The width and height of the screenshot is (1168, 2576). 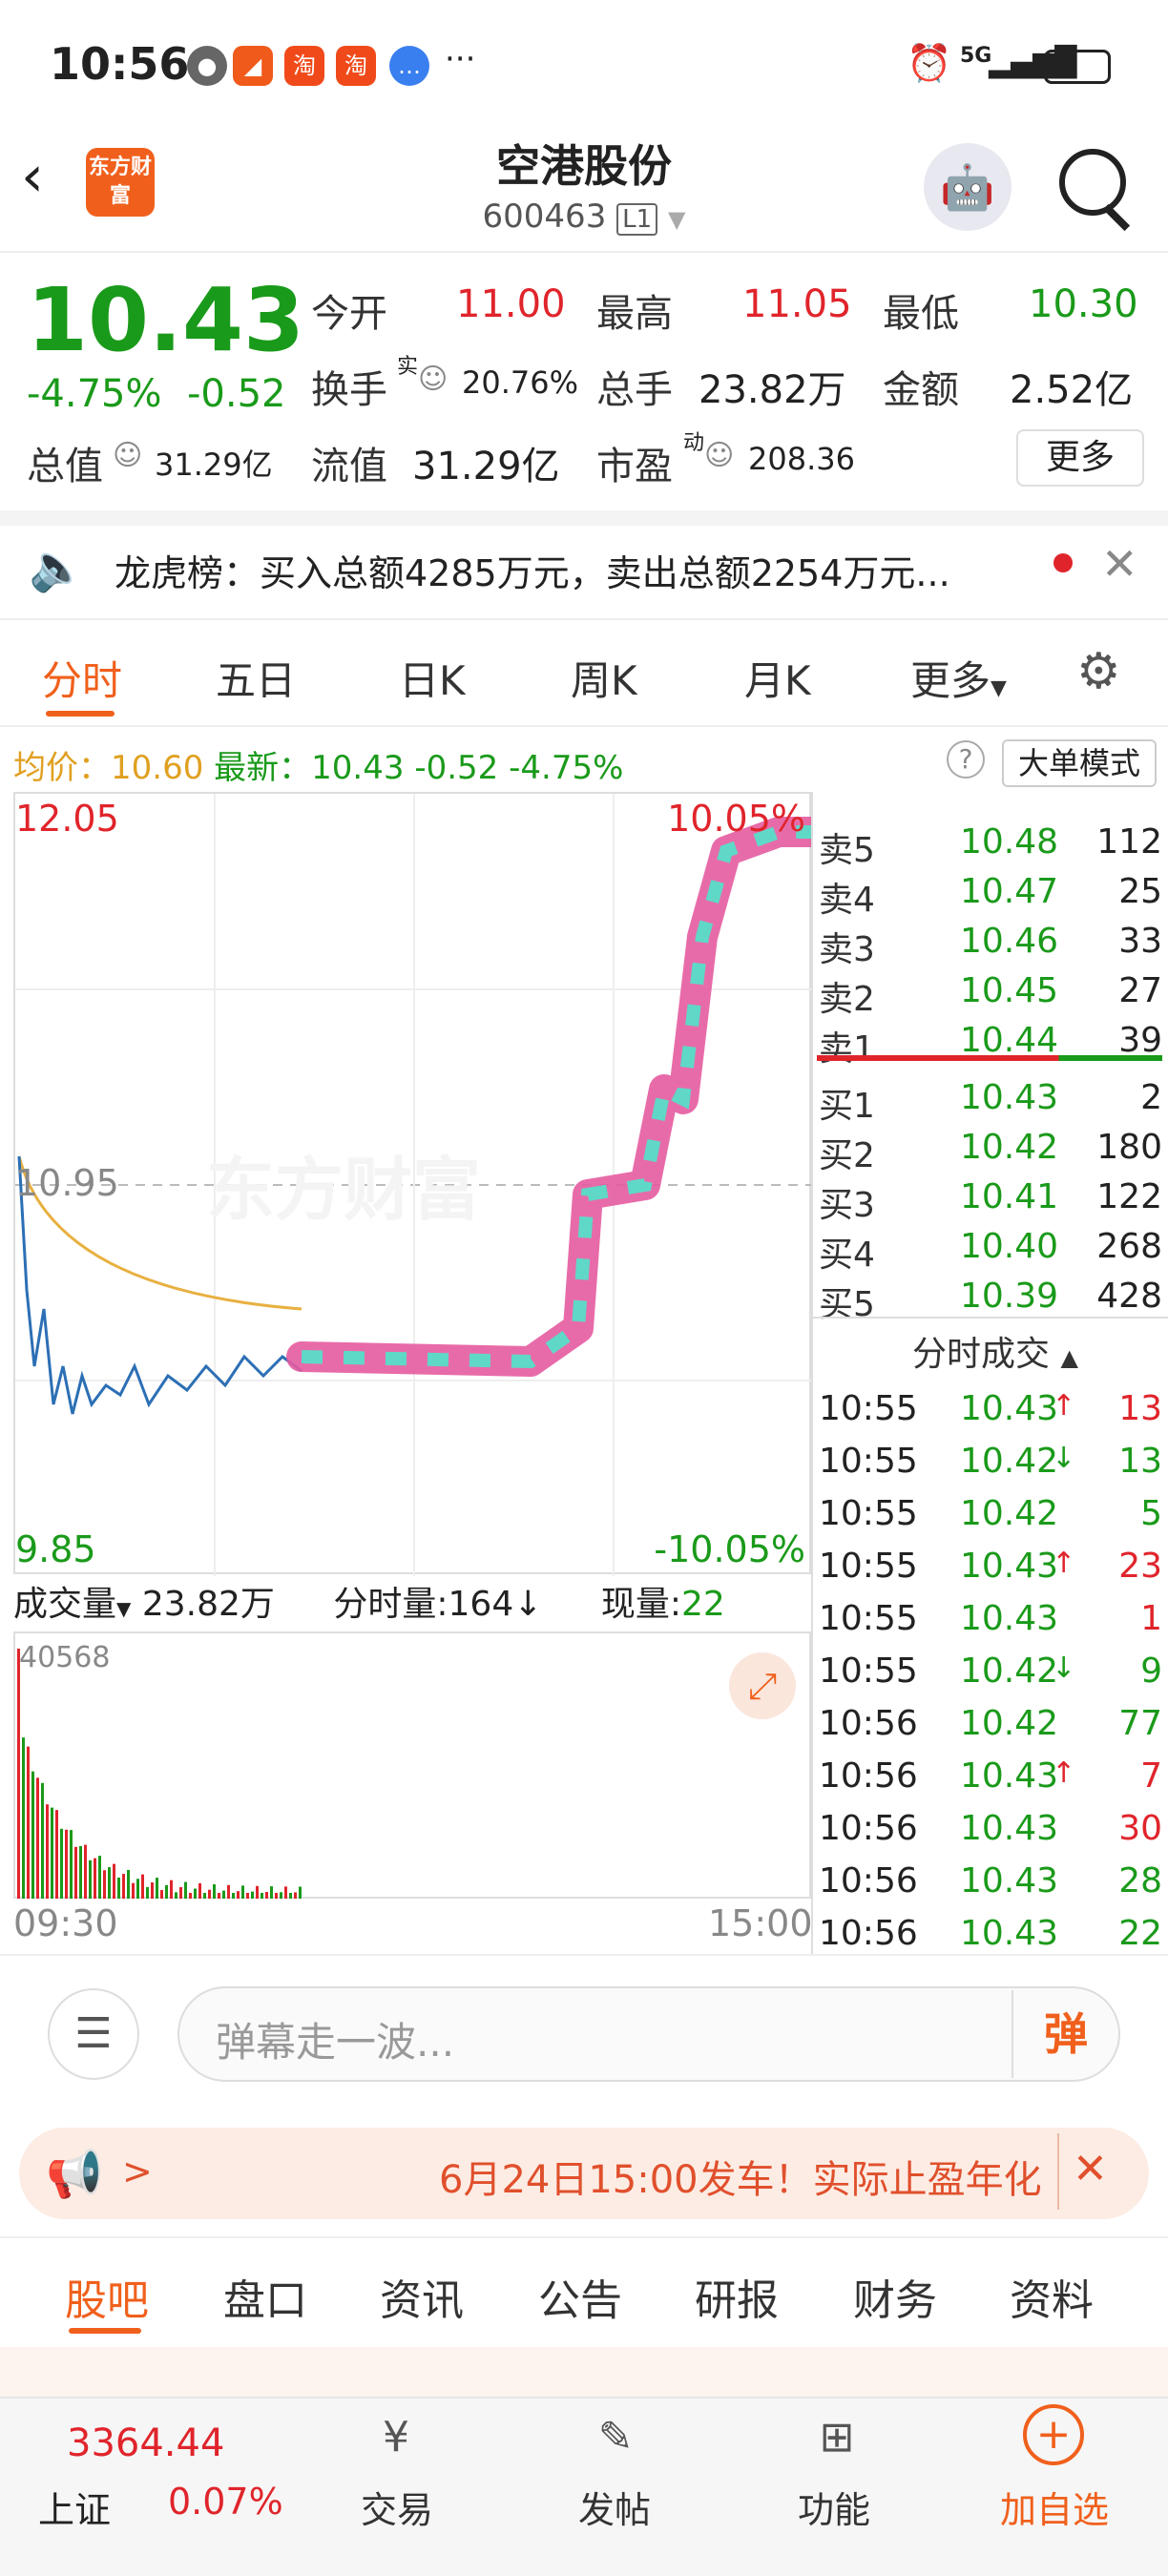 I want to click on big-order-mode-button: 大单模式, so click(x=1079, y=763).